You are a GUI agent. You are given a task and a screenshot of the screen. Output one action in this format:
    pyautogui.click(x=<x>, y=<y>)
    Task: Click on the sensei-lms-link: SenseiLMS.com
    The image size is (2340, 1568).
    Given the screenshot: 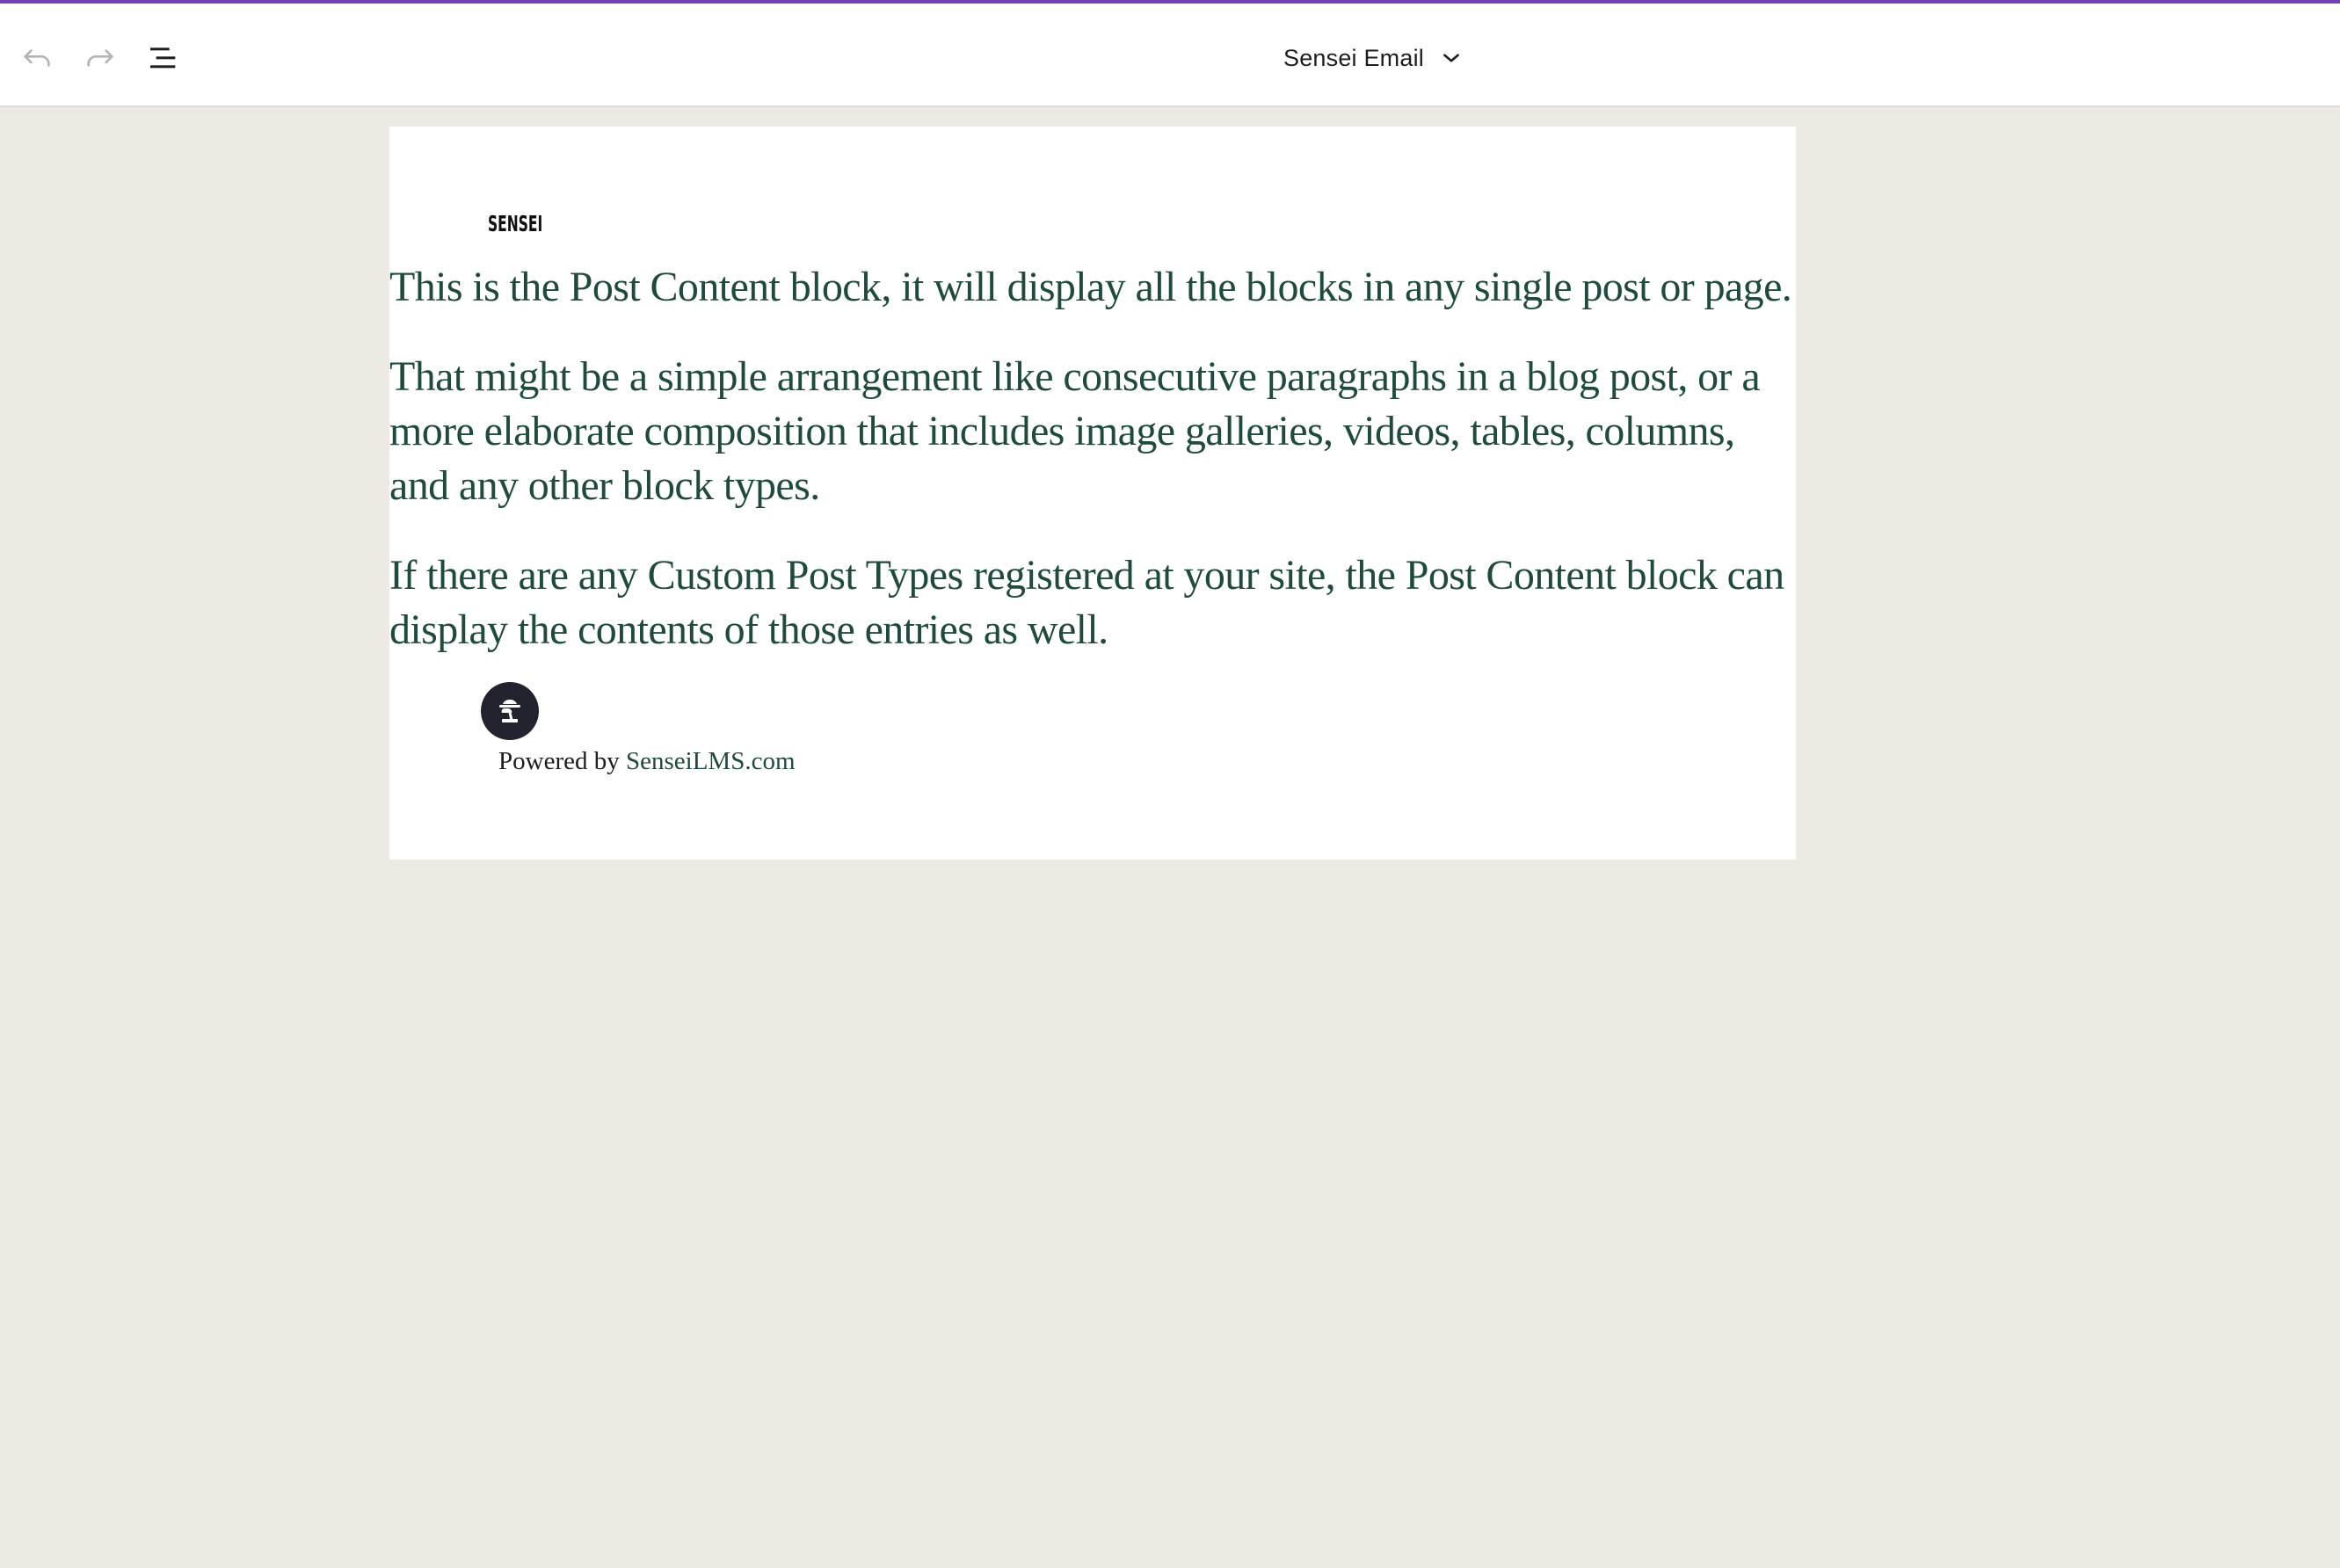 What is the action you would take?
    pyautogui.click(x=711, y=761)
    